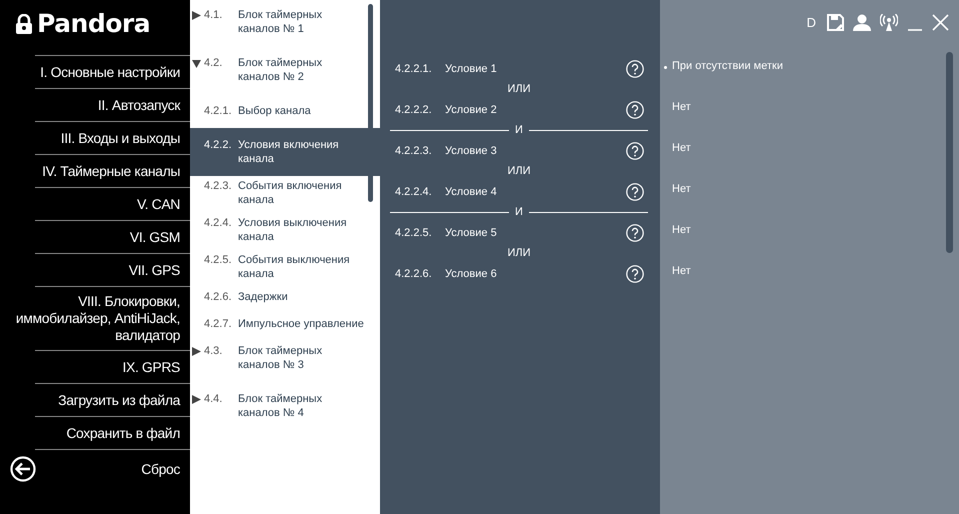 The image size is (959, 514). I want to click on tree-item: 4.1. Блок таймерных каналов № 1, so click(285, 29).